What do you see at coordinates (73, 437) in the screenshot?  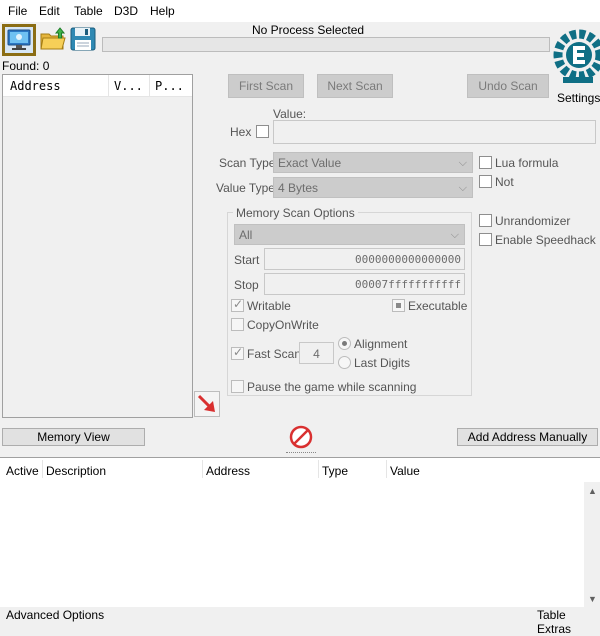 I see `memory-view-button: Memory View` at bounding box center [73, 437].